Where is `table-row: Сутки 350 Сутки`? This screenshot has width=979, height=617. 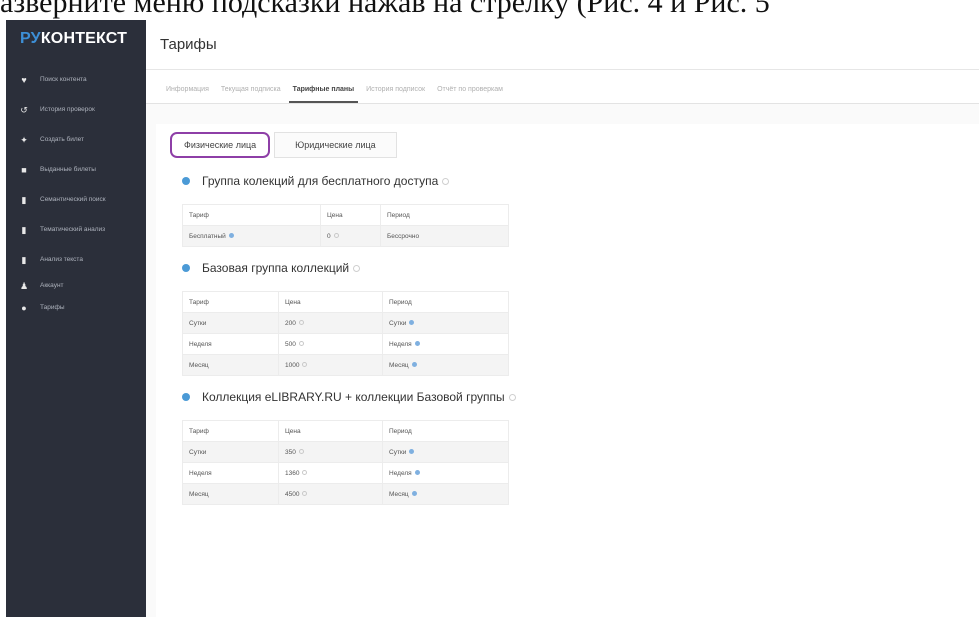 table-row: Сутки 350 Сутки is located at coordinates (345, 452).